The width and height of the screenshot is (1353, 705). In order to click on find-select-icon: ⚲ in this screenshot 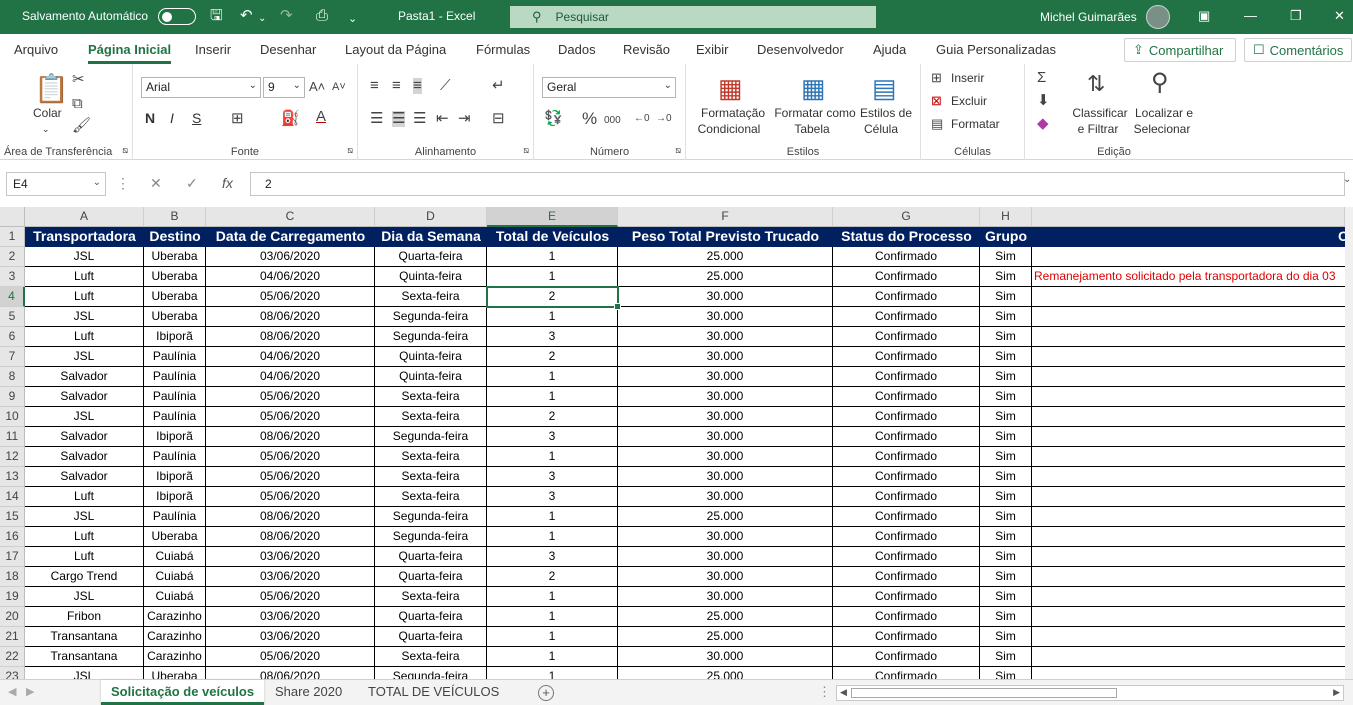, I will do `click(1160, 83)`.